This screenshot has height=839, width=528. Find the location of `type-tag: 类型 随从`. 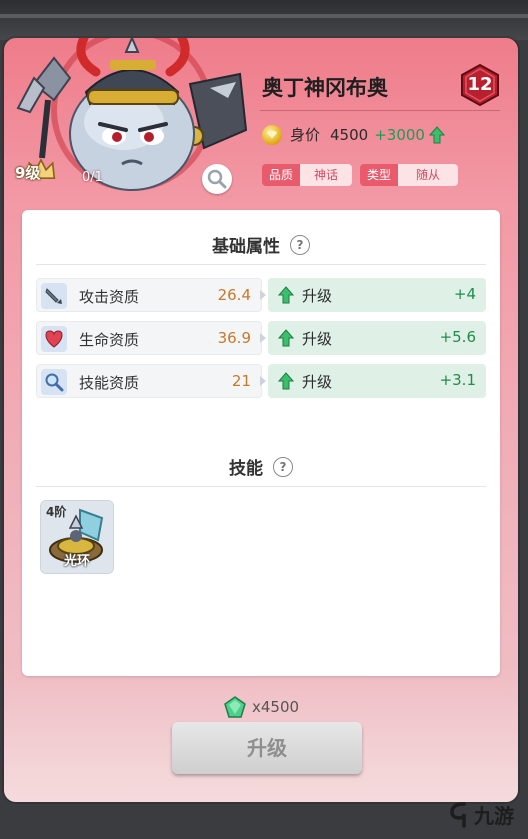

type-tag: 类型 随从 is located at coordinates (409, 175).